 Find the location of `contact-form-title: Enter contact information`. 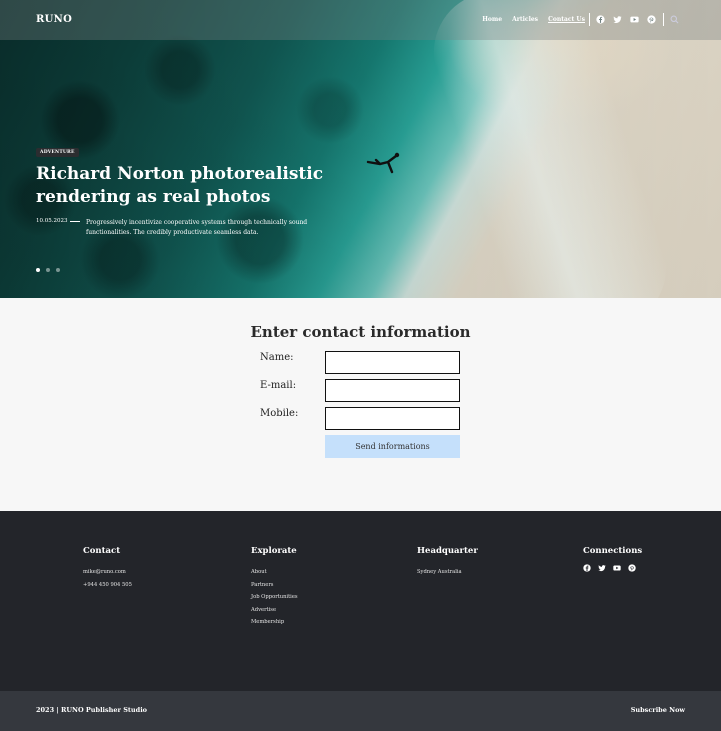

contact-form-title: Enter contact information is located at coordinates (360, 332).